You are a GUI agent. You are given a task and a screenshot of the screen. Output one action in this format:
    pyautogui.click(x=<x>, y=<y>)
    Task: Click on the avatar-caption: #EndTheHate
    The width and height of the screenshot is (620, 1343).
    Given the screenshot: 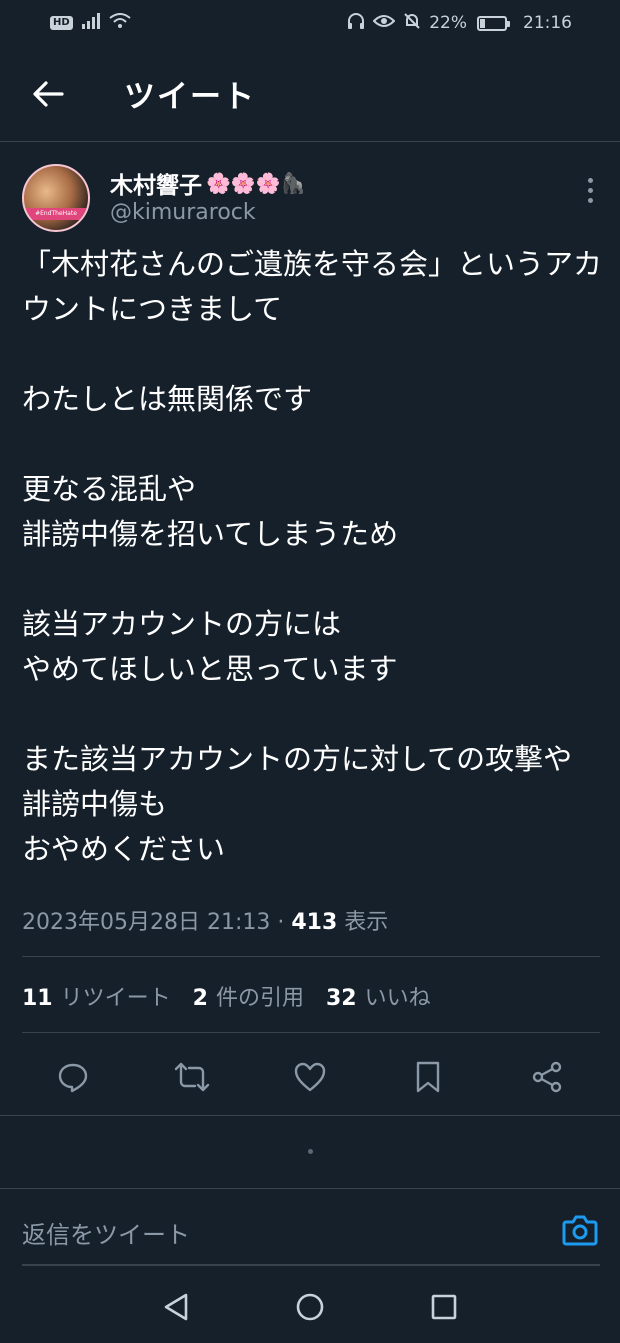 What is the action you would take?
    pyautogui.click(x=56, y=214)
    